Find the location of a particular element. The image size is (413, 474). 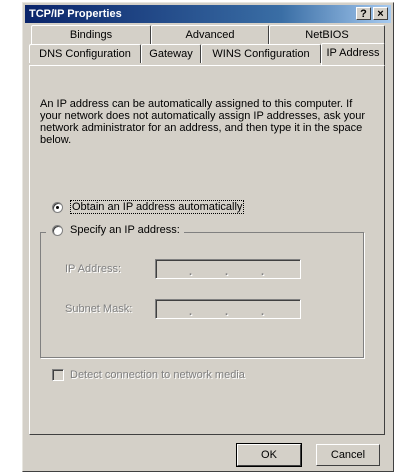

radio-unchecked-icon is located at coordinates (57, 230).